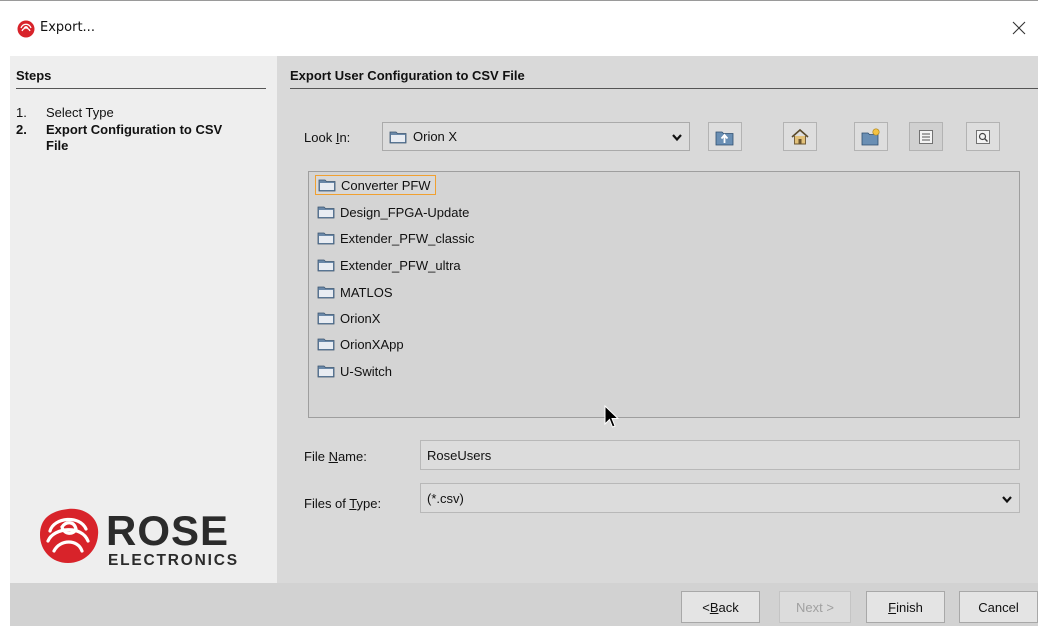 The height and width of the screenshot is (626, 1038). I want to click on list-view-icon, so click(926, 136).